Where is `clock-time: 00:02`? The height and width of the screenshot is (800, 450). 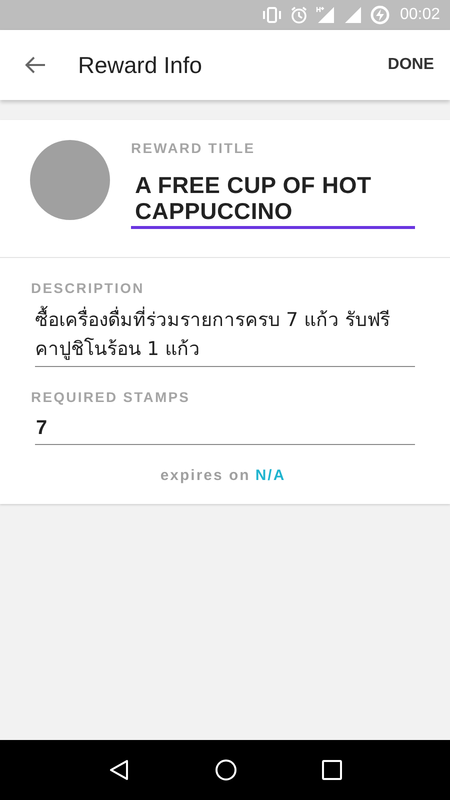 clock-time: 00:02 is located at coordinates (420, 15).